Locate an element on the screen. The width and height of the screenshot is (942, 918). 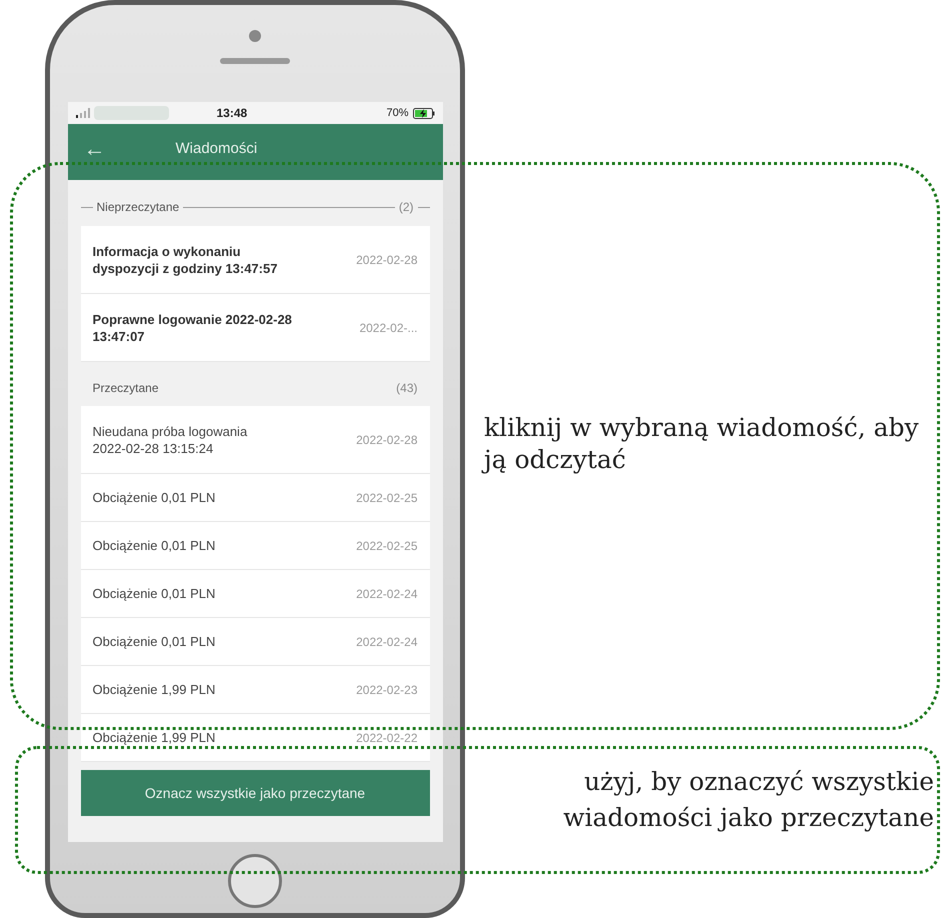
message-subject: Poprawne logowanie 2022-02-28 13:47:07 is located at coordinates (192, 327).